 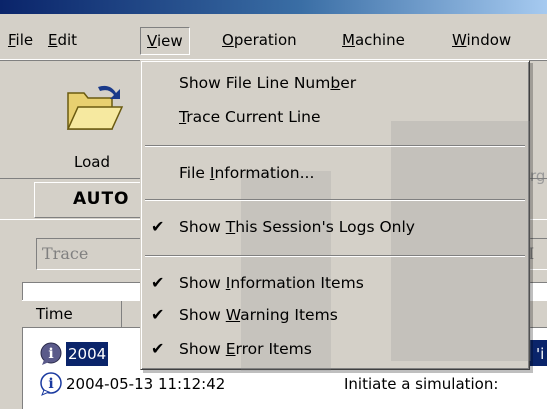 I want to click on menu-item-label: nformation Items, so click(x=297, y=283).